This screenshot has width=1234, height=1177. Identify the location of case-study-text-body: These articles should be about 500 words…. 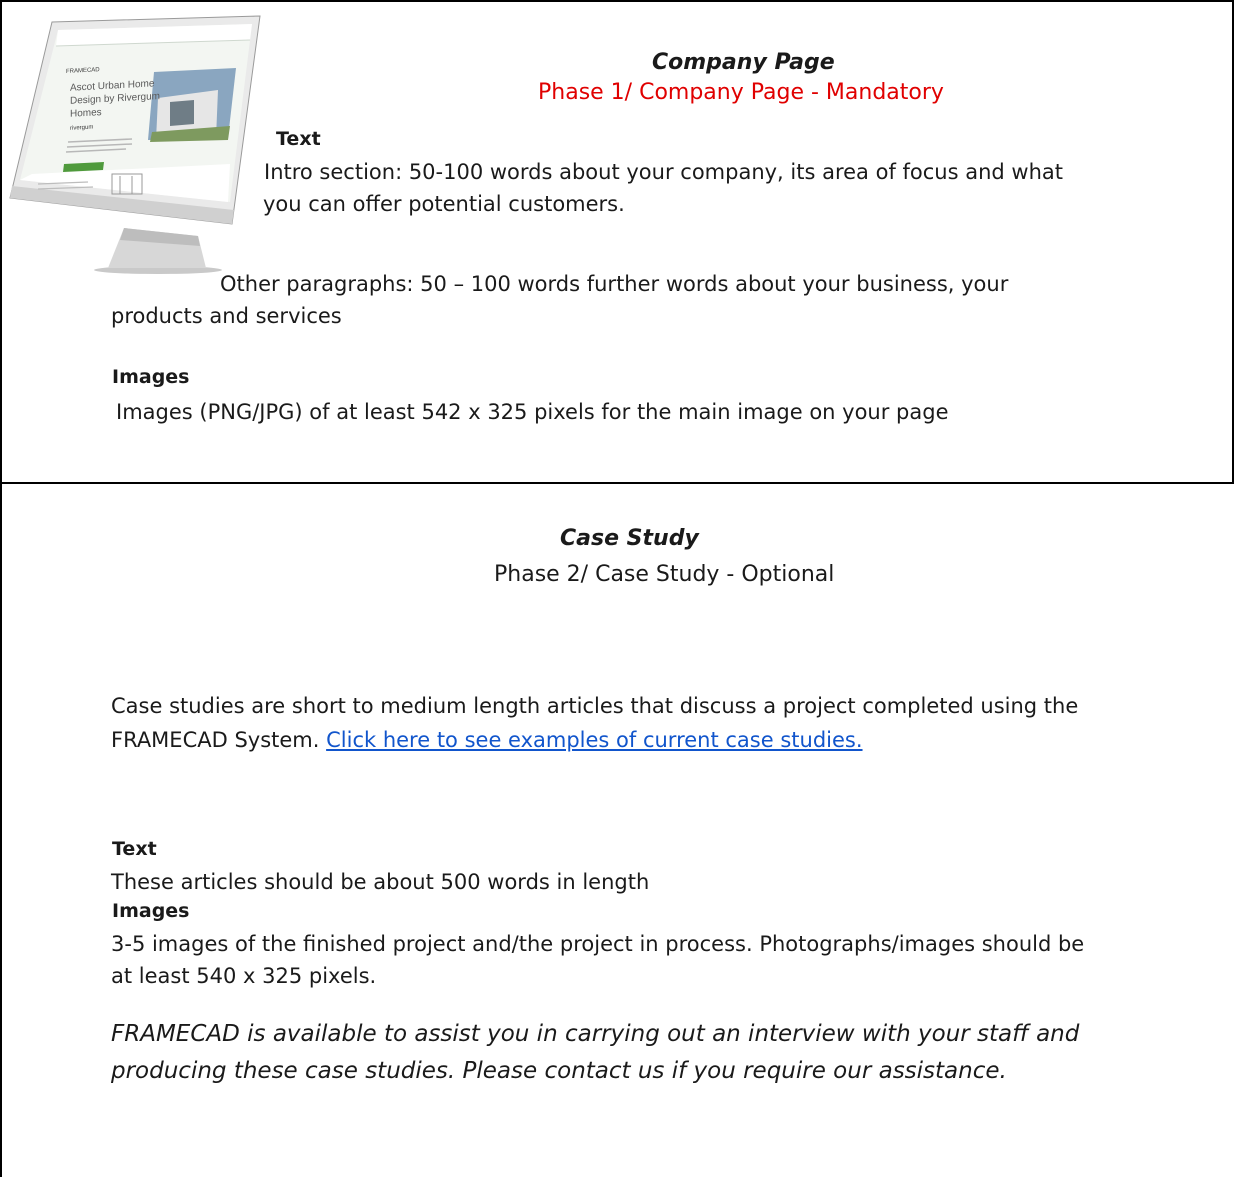
(380, 882).